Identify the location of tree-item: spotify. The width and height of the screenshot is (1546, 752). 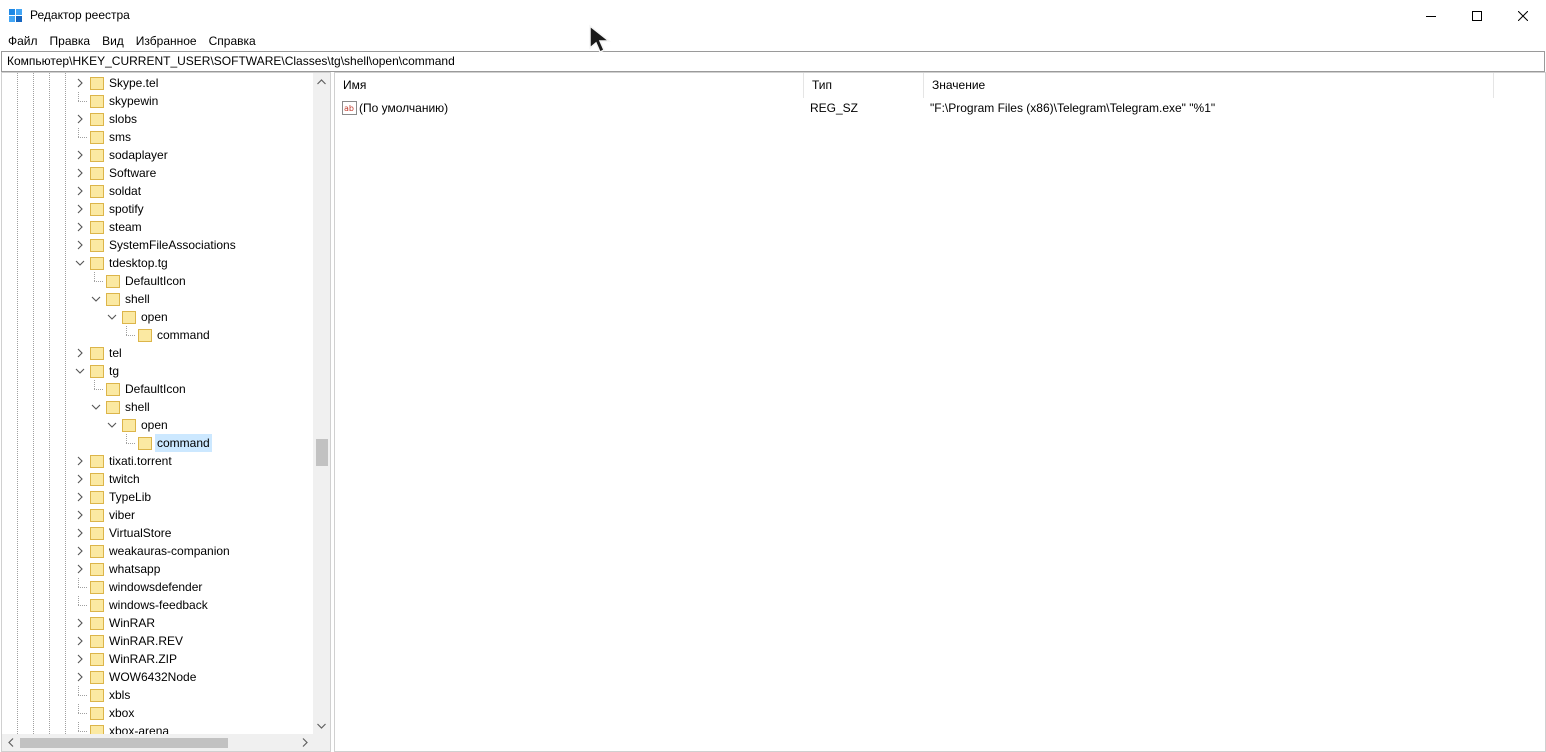
(157, 209).